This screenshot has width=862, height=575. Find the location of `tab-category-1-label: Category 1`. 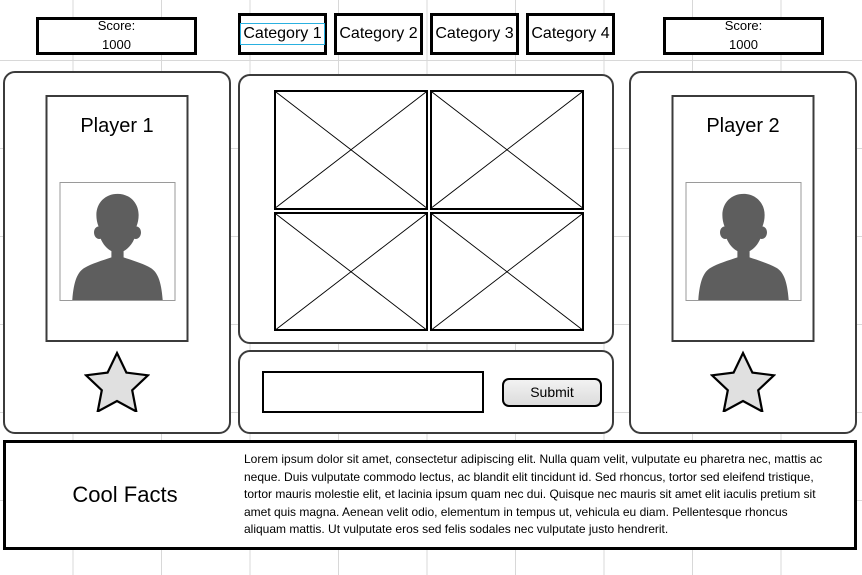

tab-category-1-label: Category 1 is located at coordinates (282, 34).